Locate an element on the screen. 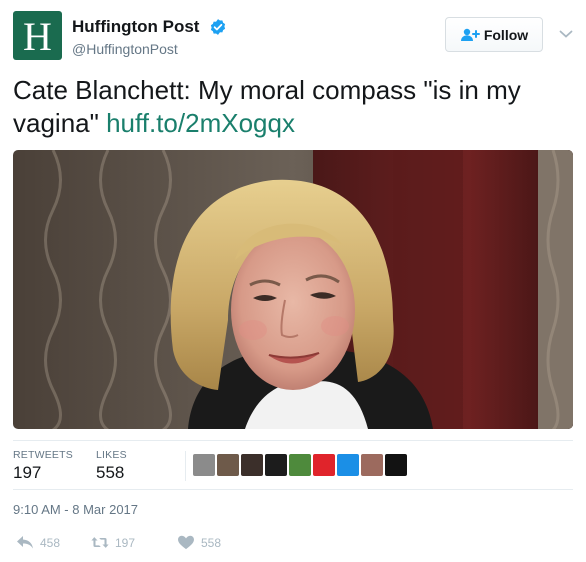 The image size is (586, 562). retweet-count: RETWEETS 197 is located at coordinates (43, 466).